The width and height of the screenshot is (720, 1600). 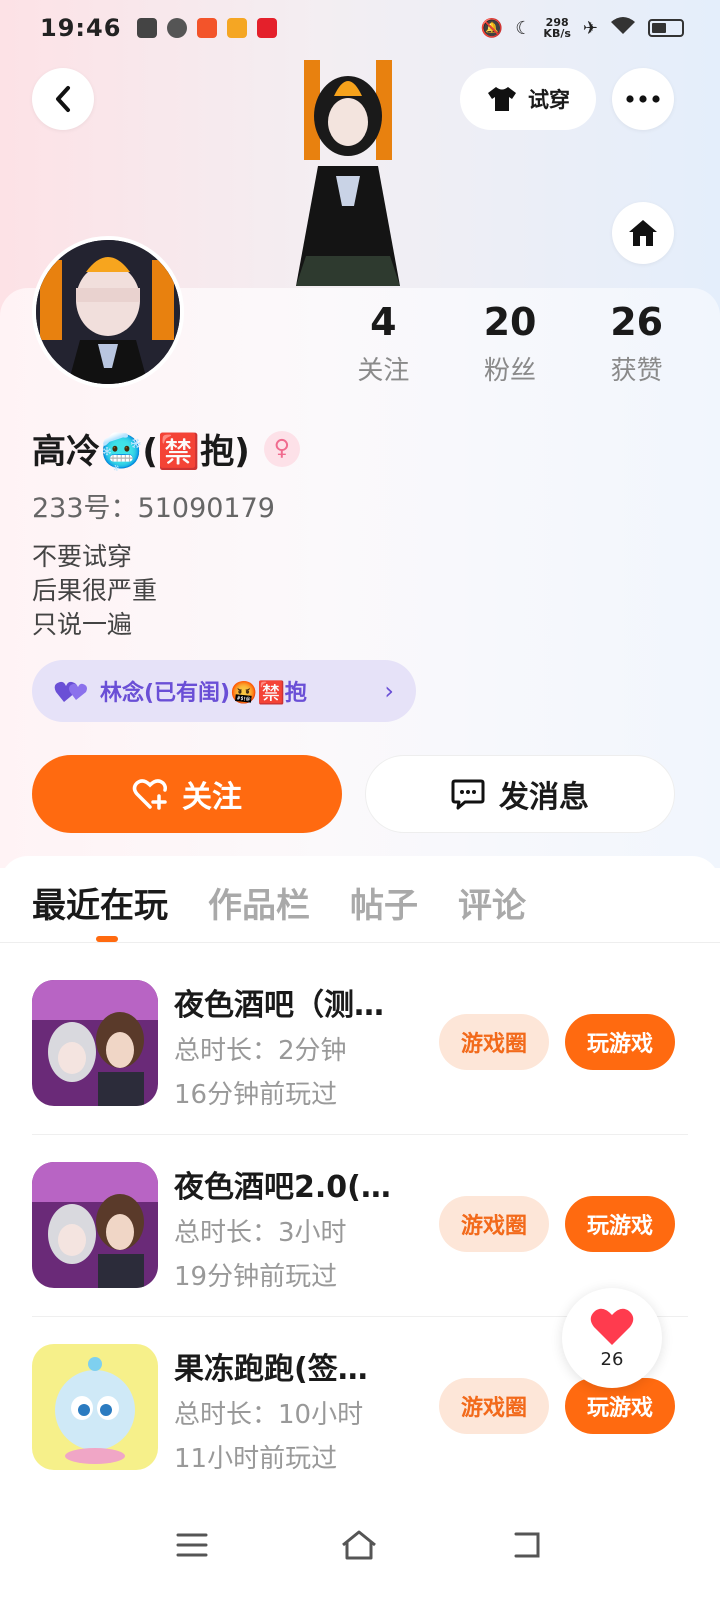 I want to click on game-duration: 总时长：10小时, so click(x=269, y=1415).